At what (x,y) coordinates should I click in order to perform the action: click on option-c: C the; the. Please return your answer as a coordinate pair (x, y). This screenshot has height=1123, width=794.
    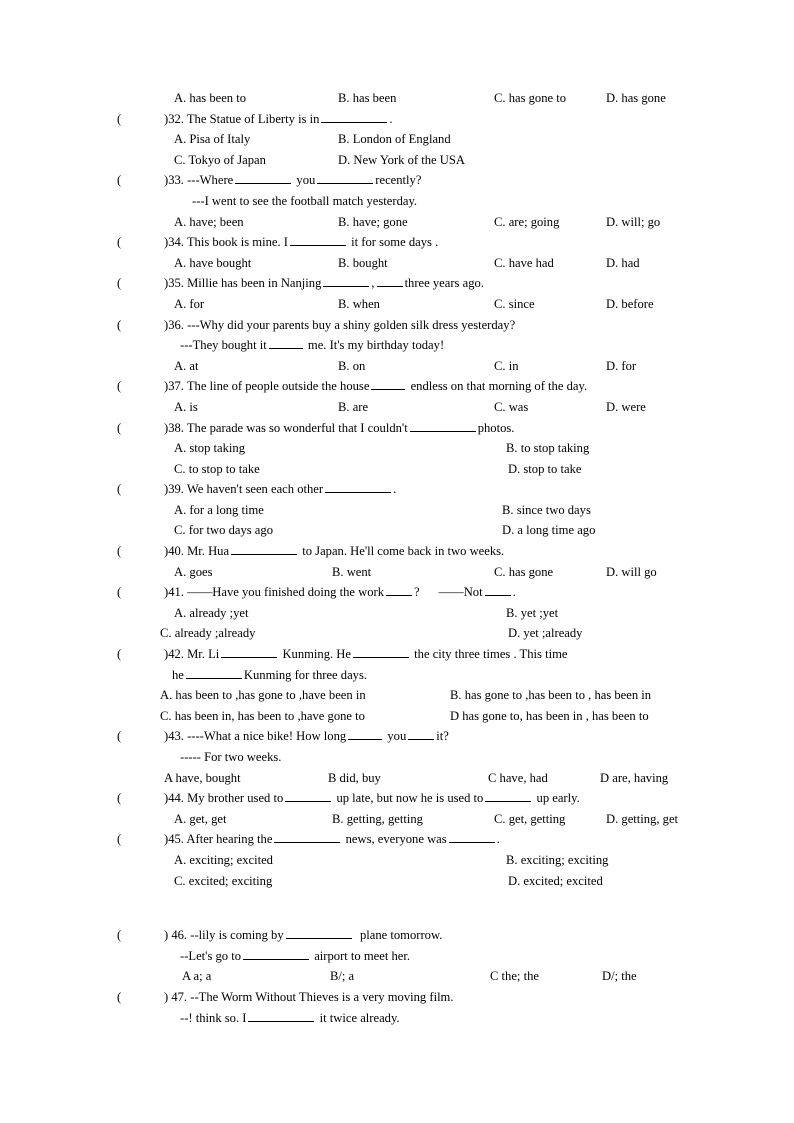
    Looking at the image, I should click on (514, 976).